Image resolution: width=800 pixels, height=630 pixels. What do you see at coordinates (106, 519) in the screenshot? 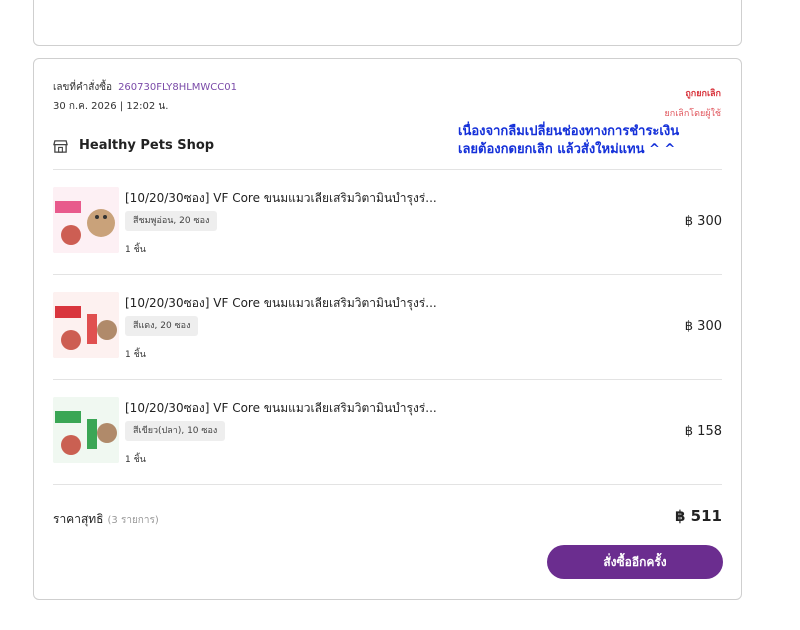
I see `total-label: ราคาสุทธิ (3 รายการ)` at bounding box center [106, 519].